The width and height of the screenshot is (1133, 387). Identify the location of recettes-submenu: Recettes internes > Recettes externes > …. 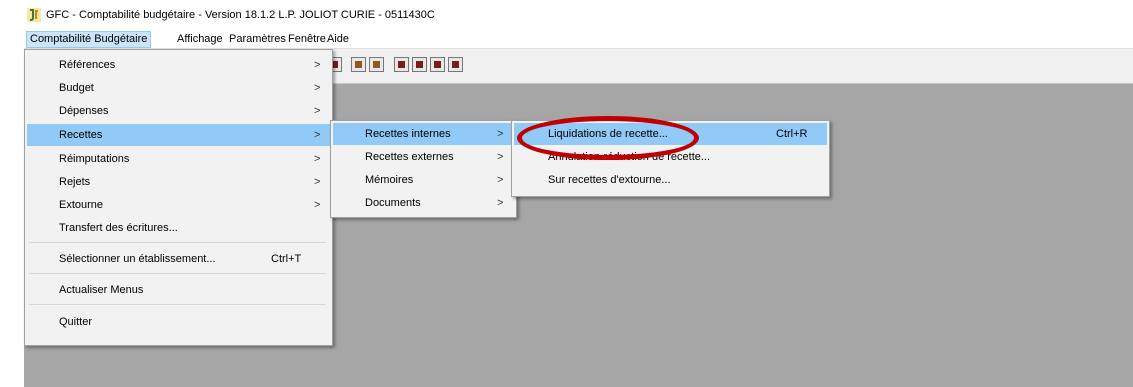
(423, 169).